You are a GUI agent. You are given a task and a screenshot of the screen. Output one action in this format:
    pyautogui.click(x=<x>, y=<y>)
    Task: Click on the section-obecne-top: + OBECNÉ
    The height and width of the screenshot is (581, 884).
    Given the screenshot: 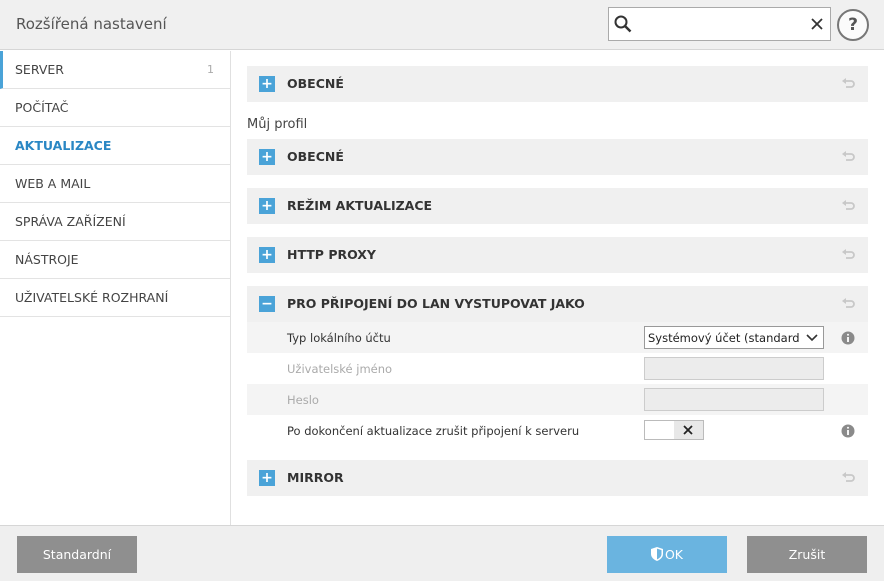 What is the action you would take?
    pyautogui.click(x=557, y=84)
    